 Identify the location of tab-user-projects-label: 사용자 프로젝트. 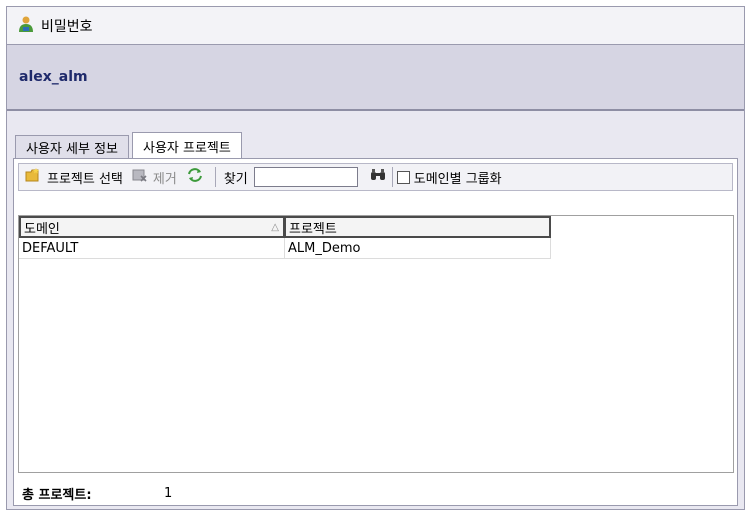
(187, 148).